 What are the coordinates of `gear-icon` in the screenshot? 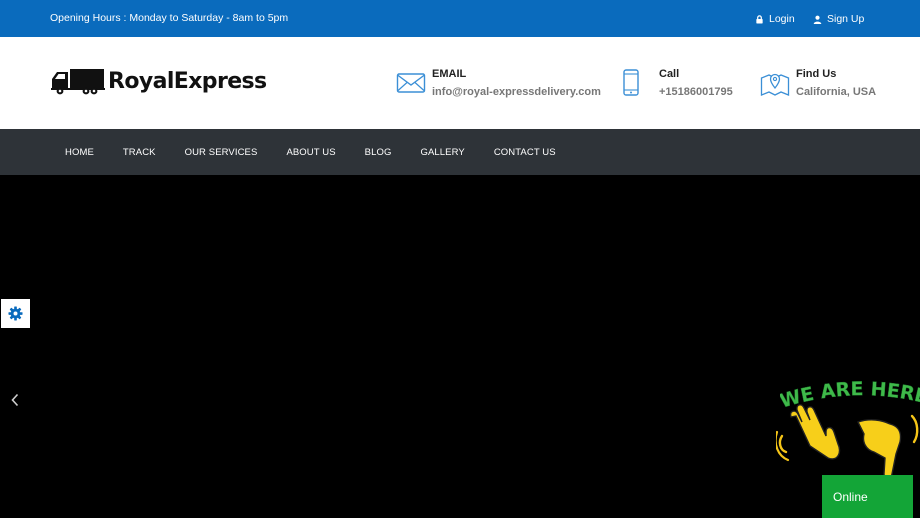 It's located at (15, 313).